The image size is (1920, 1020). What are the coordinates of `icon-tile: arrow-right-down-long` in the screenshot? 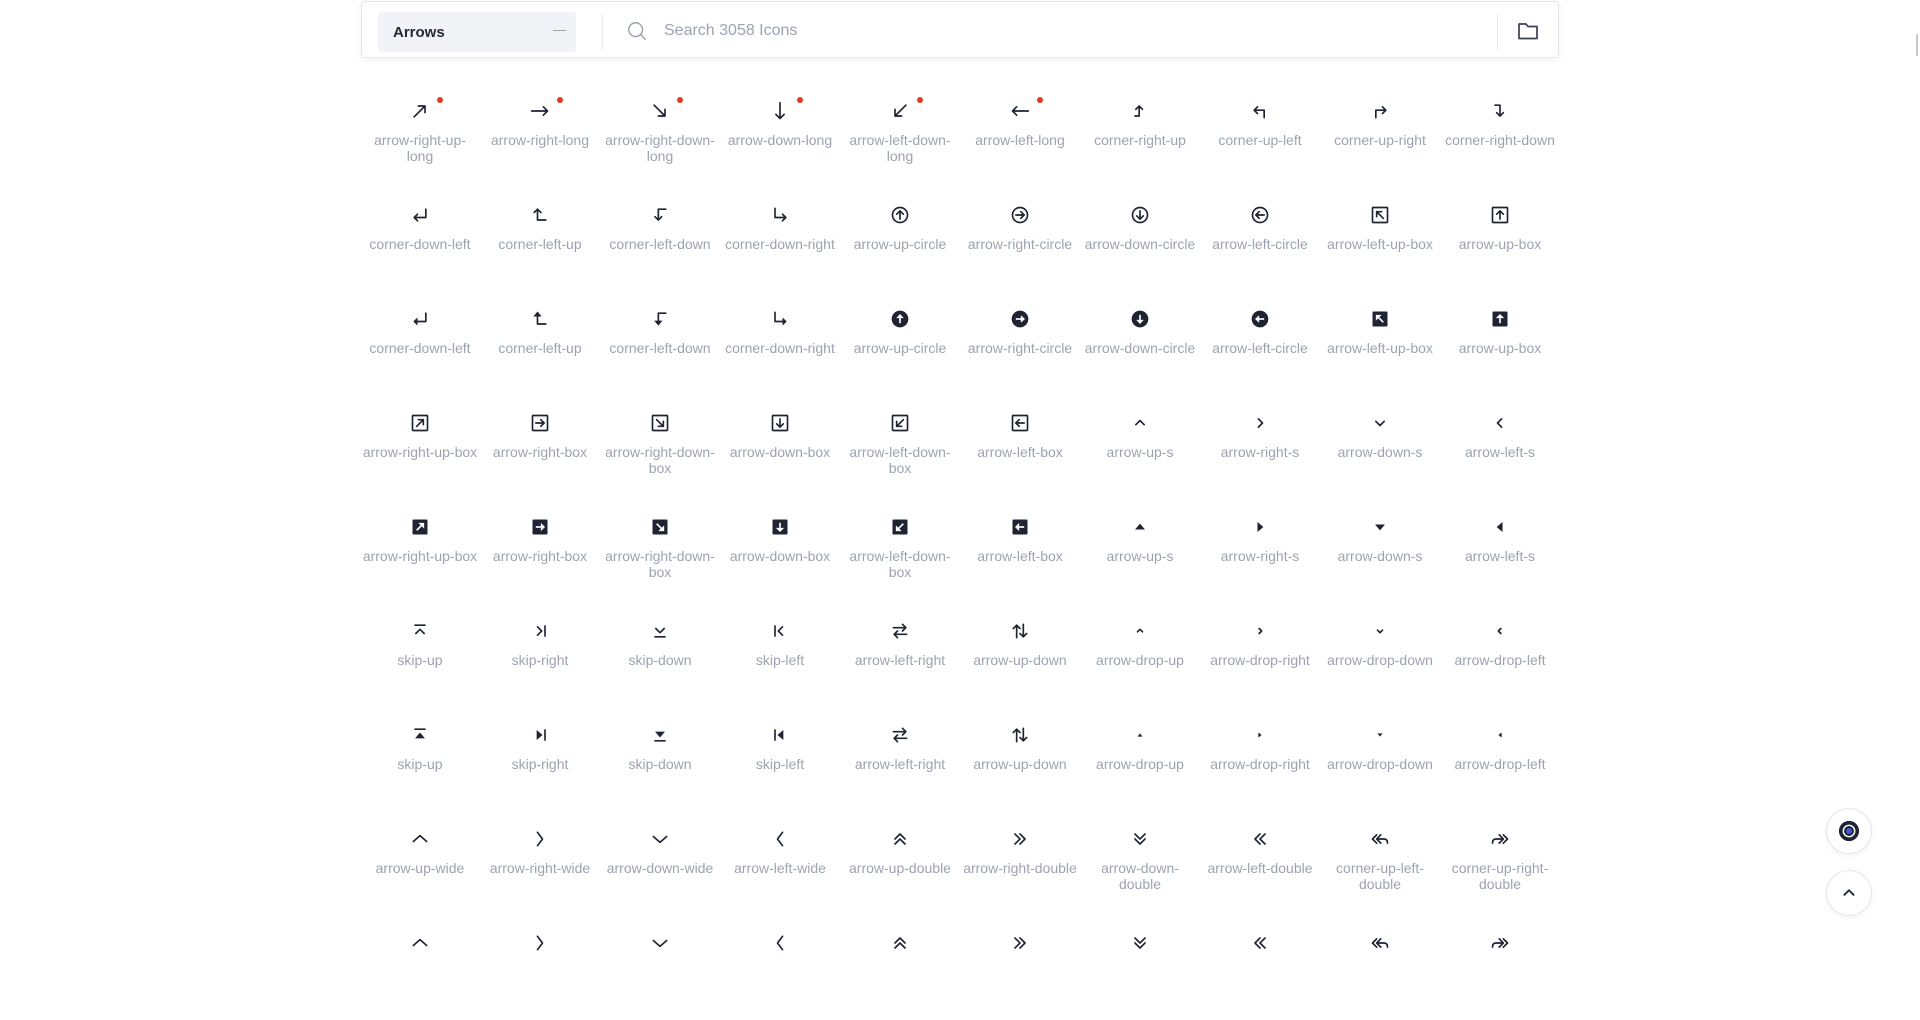 It's located at (660, 139).